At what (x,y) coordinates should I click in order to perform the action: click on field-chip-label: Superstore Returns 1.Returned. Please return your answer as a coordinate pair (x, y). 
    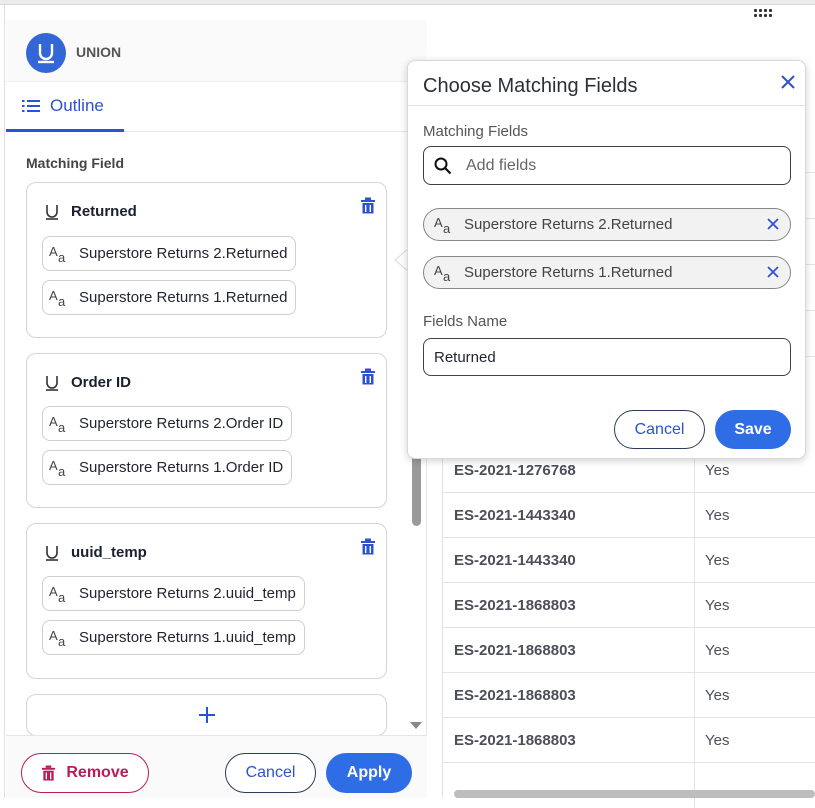
    Looking at the image, I should click on (183, 297).